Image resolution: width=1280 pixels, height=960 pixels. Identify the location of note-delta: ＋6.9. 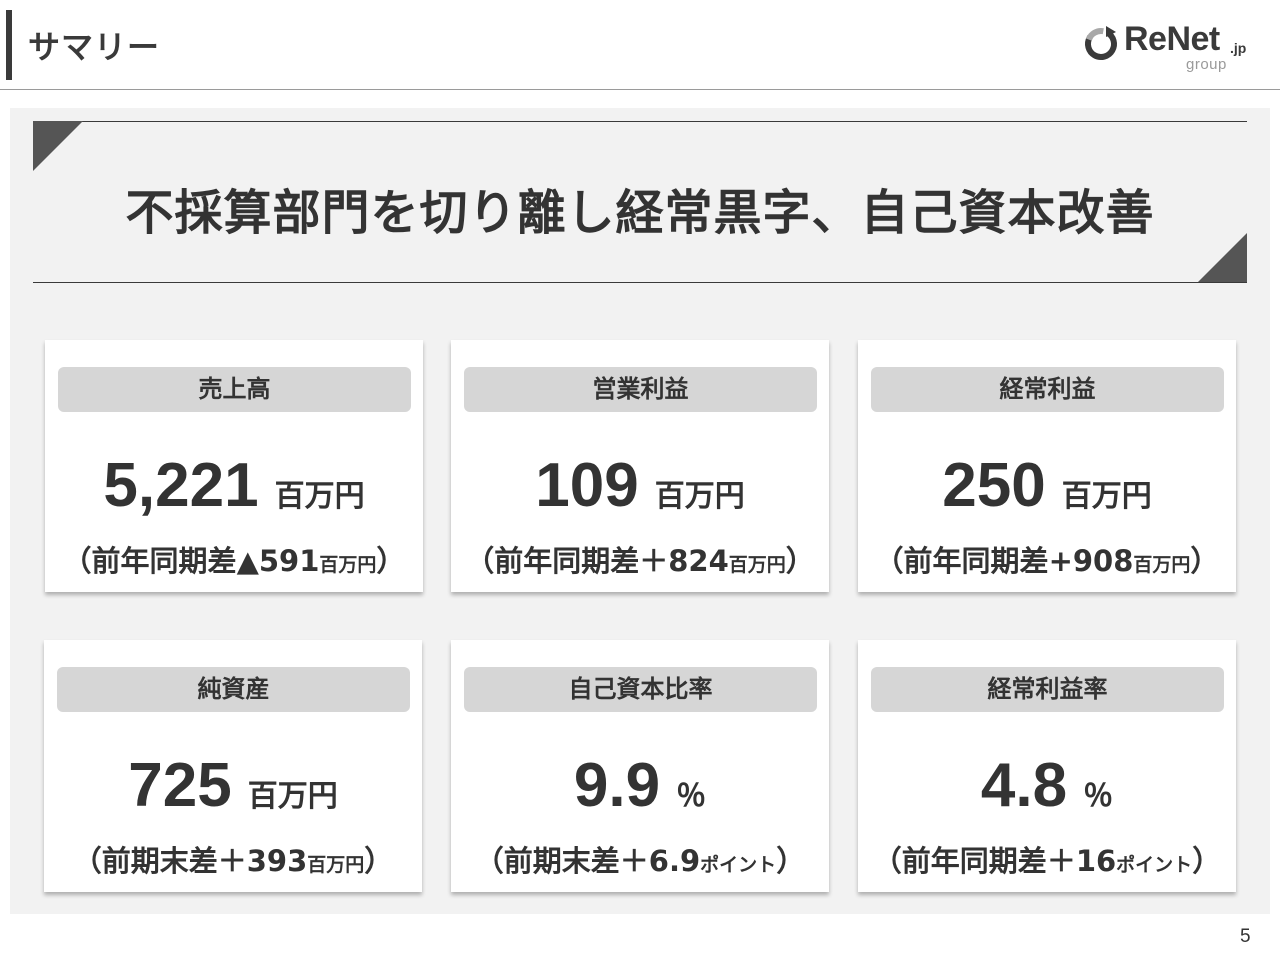
(660, 861).